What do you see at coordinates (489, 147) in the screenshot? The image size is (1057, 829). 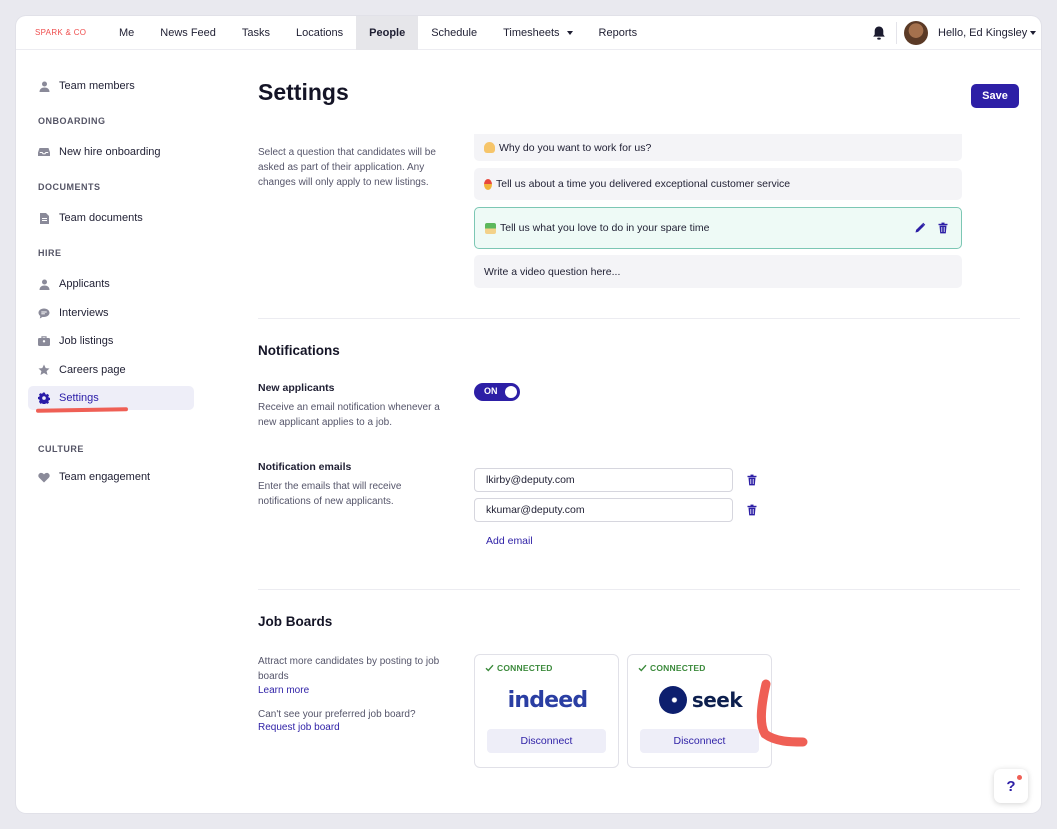 I see `wave-emoji-icon` at bounding box center [489, 147].